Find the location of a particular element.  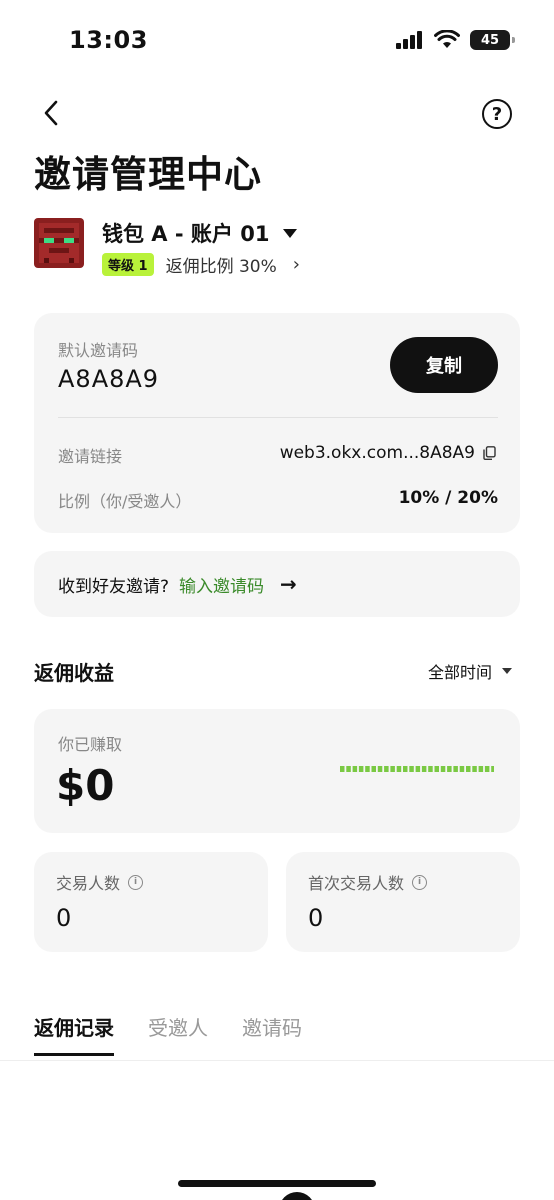

status-time: 13:03 is located at coordinates (108, 40).